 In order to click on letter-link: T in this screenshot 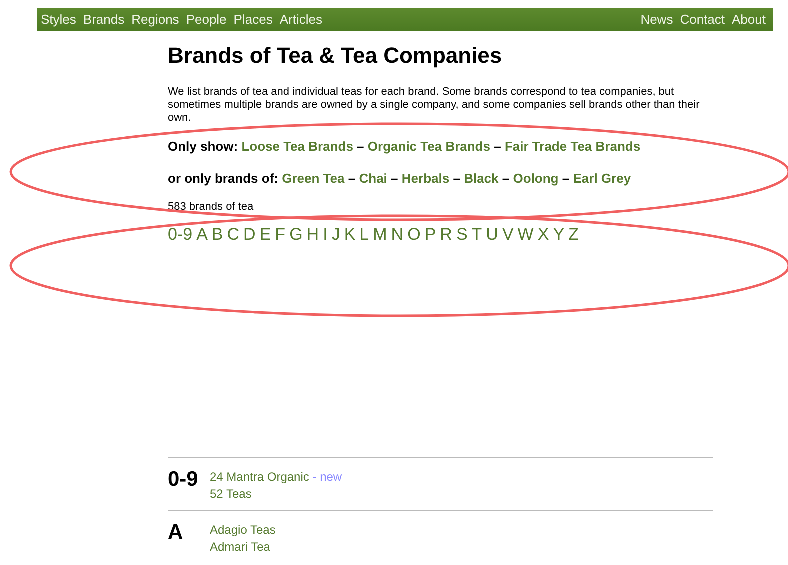, I will do `click(477, 235)`.